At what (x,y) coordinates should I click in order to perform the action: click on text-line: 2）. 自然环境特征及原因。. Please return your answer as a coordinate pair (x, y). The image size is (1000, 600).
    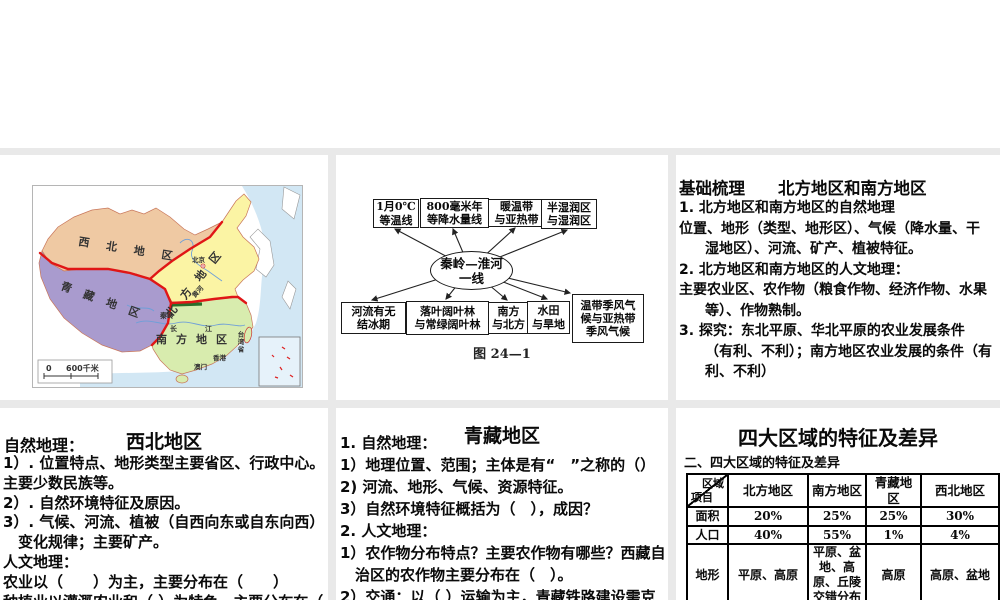
    Looking at the image, I should click on (96, 502).